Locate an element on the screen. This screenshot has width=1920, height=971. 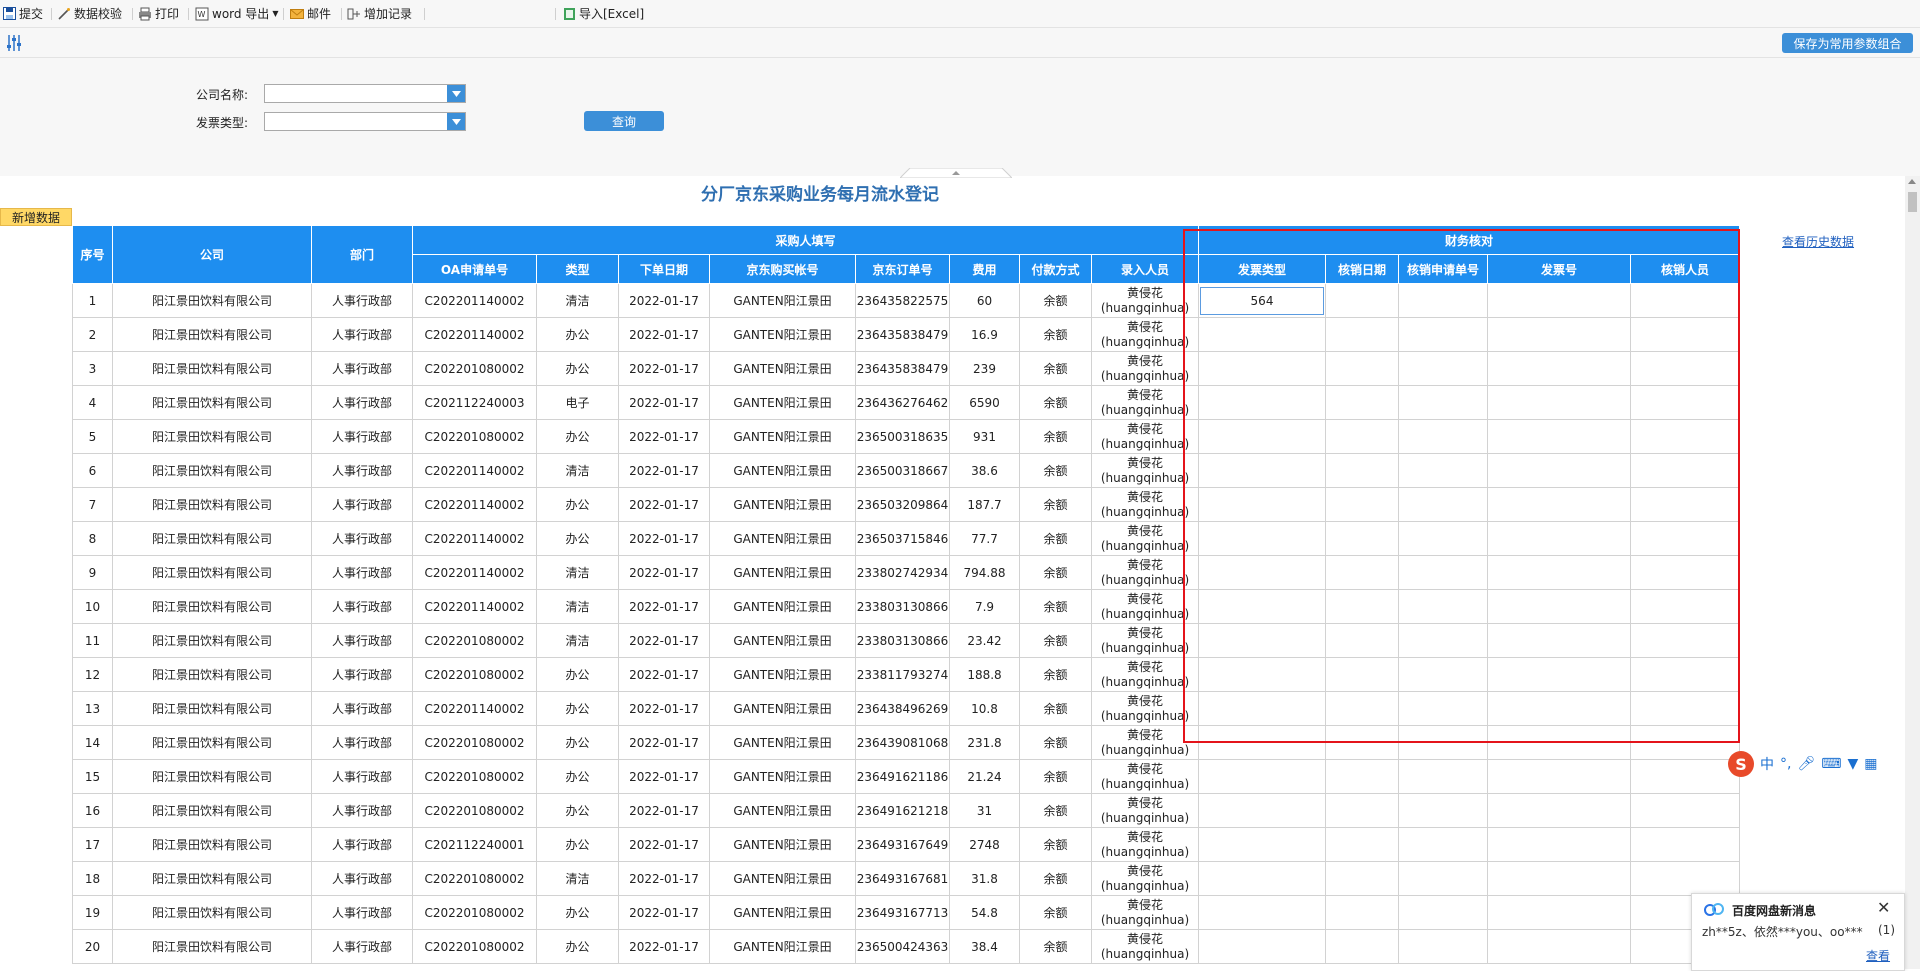
chevron-down-icon is located at coordinates (456, 121).